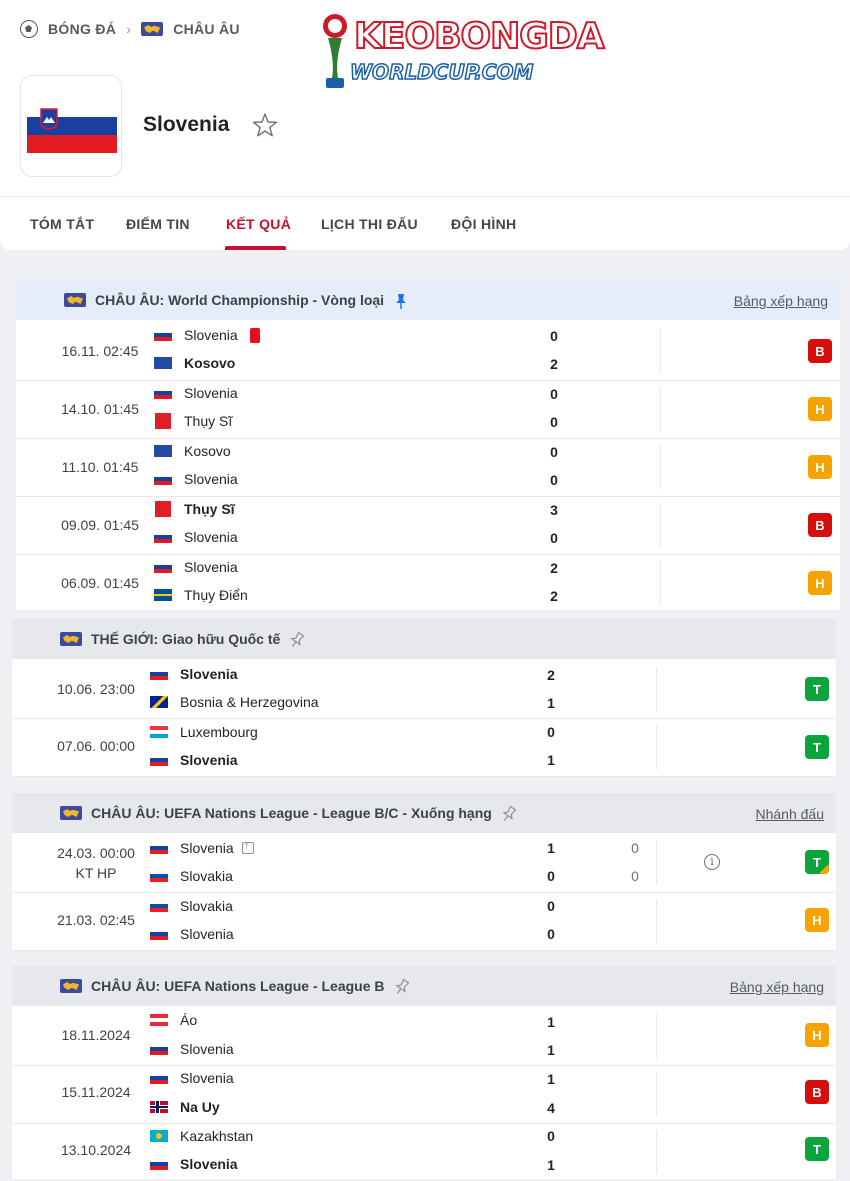 This screenshot has height=1181, width=850. What do you see at coordinates (100, 409) in the screenshot?
I see `match-time: 14.10. 01:45` at bounding box center [100, 409].